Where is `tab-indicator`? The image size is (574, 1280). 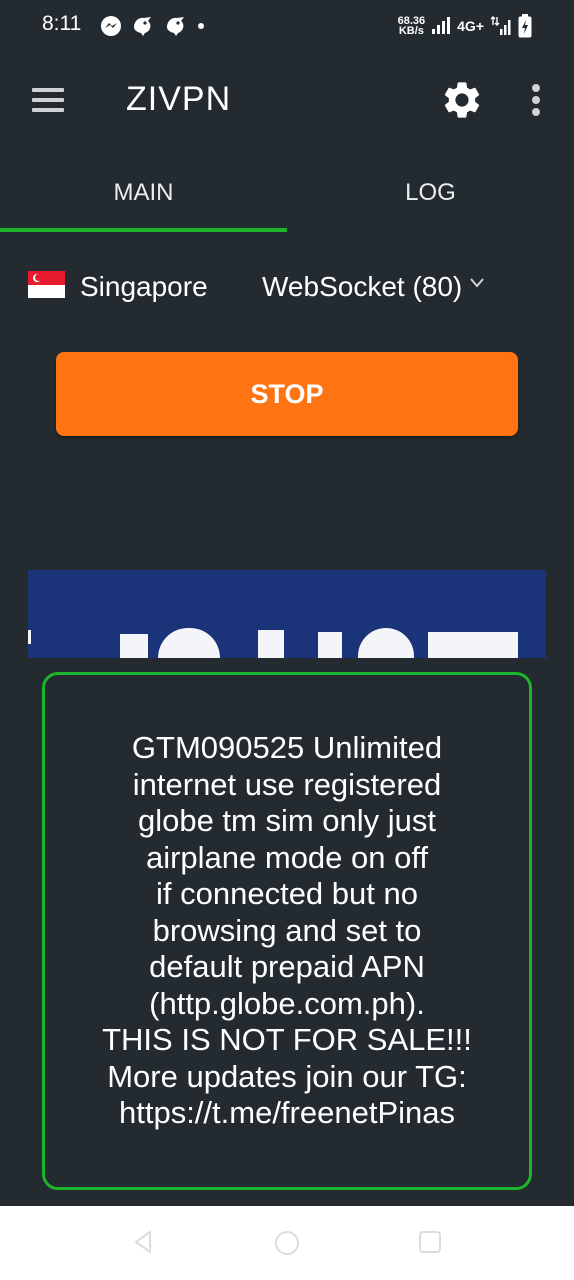 tab-indicator is located at coordinates (143, 230).